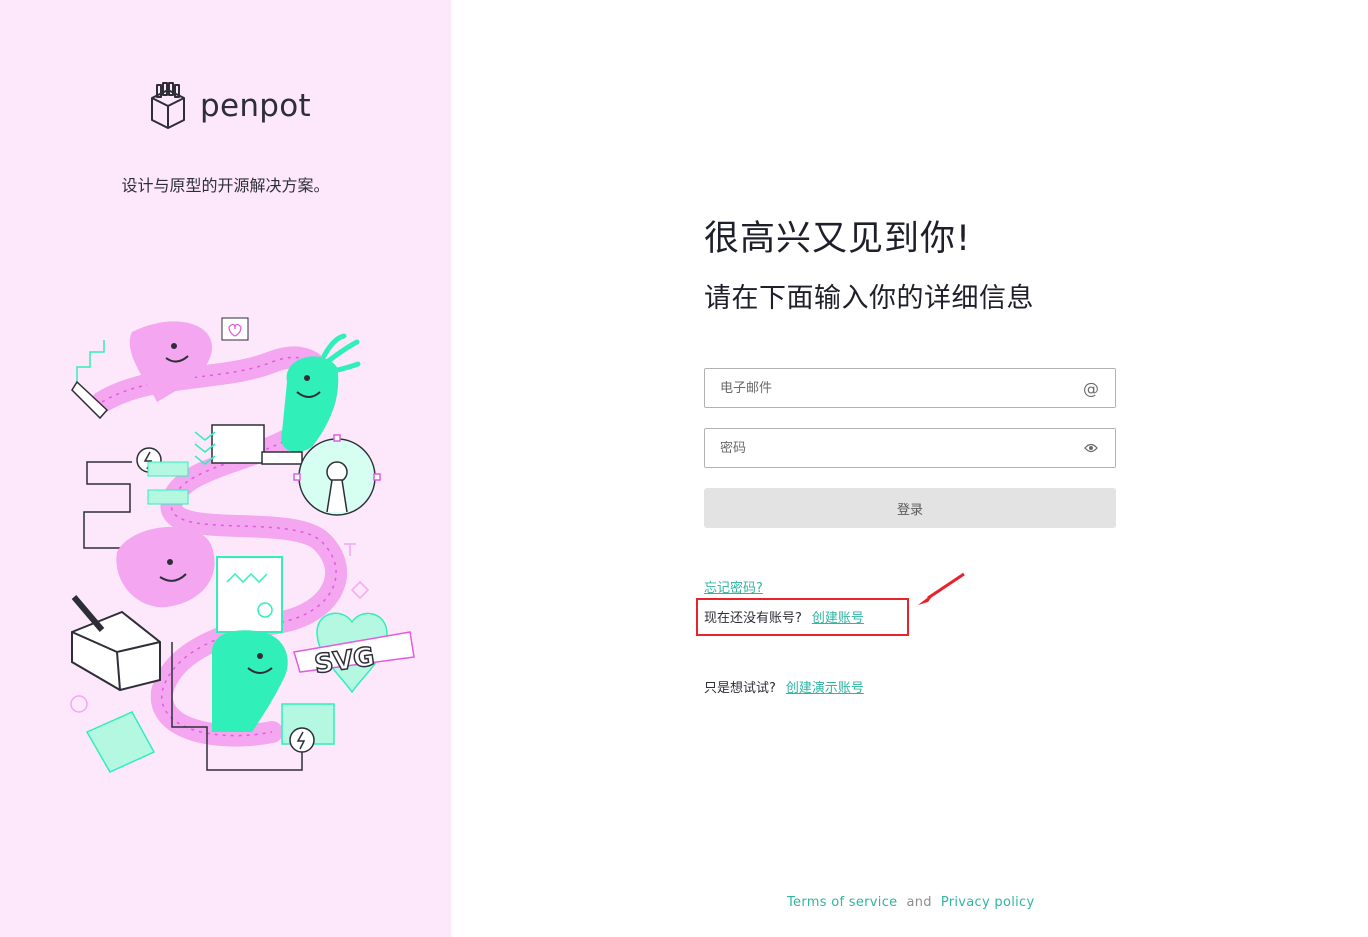  What do you see at coordinates (225, 185) in the screenshot?
I see `tagline: 设计与原型的开源解决方案。` at bounding box center [225, 185].